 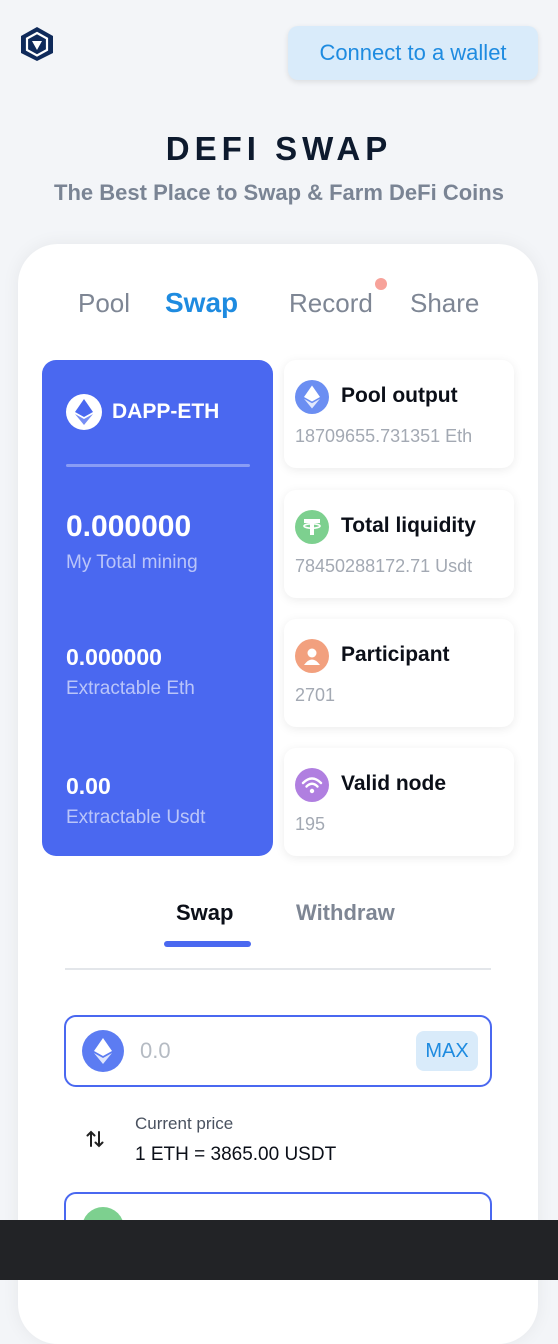 I want to click on swap-direction-icon, so click(x=95, y=1139).